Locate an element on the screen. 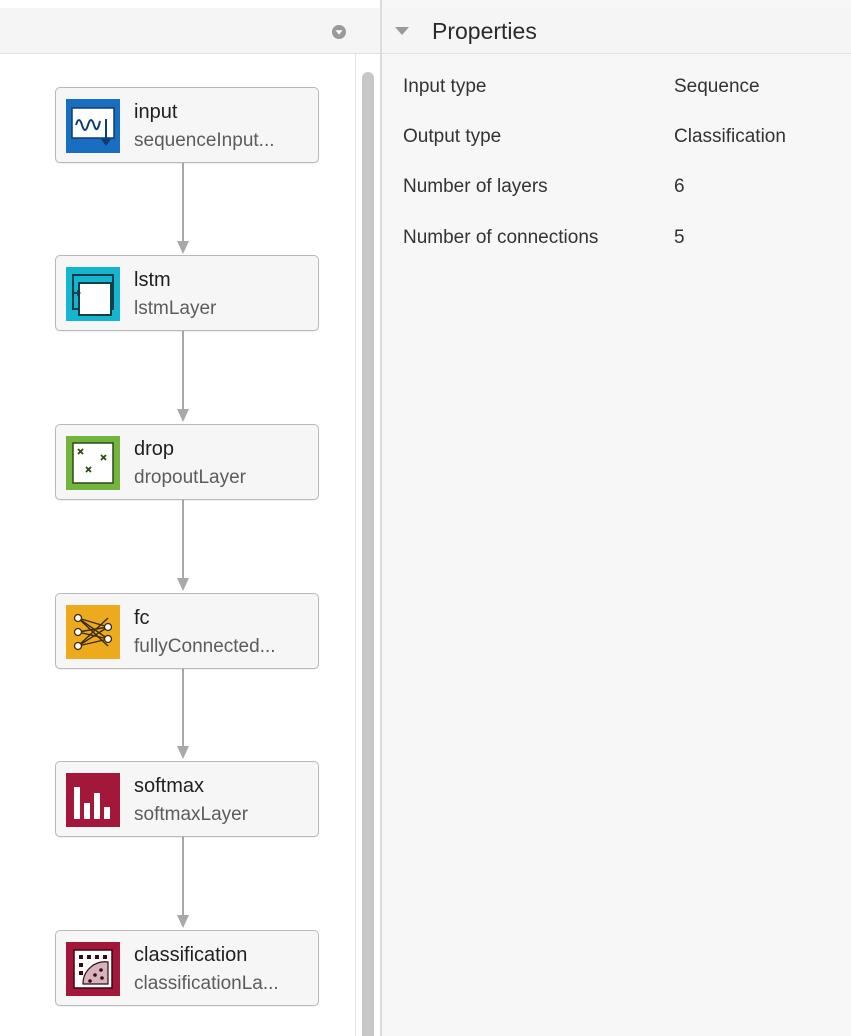 This screenshot has width=851, height=1036. layer-type: softmaxLayer is located at coordinates (191, 814).